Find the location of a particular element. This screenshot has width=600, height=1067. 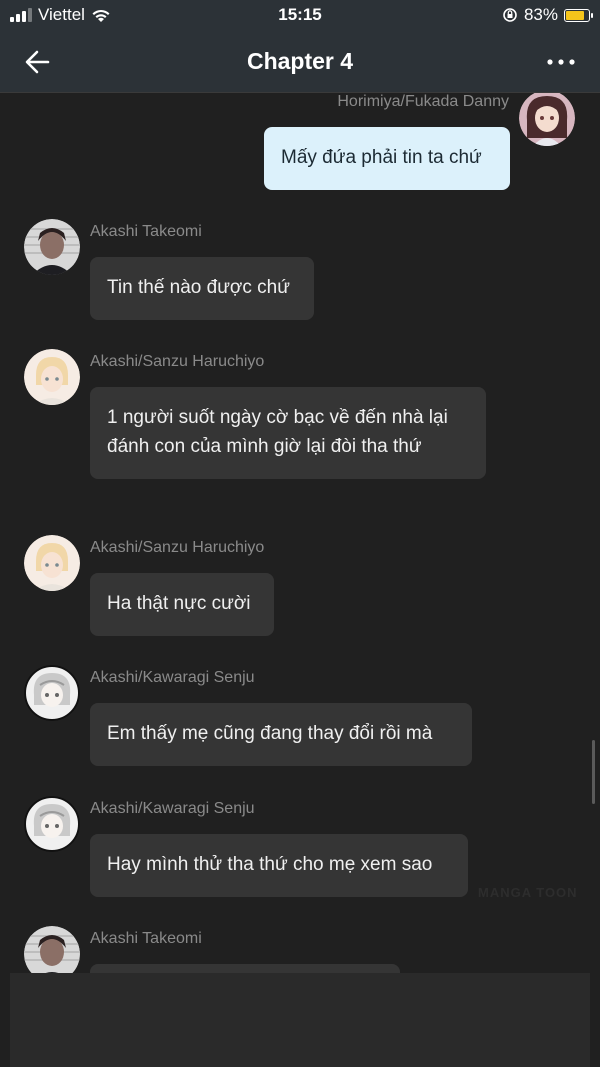

nav-bar: Chapter 4 is located at coordinates (300, 63).